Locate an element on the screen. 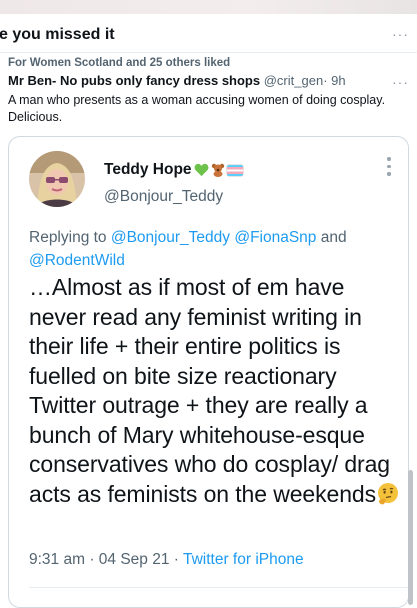 This screenshot has height=608, width=417. quoted-meta: 9:31 am · 04 Sep 21 · Twitter for iPhone is located at coordinates (166, 559).